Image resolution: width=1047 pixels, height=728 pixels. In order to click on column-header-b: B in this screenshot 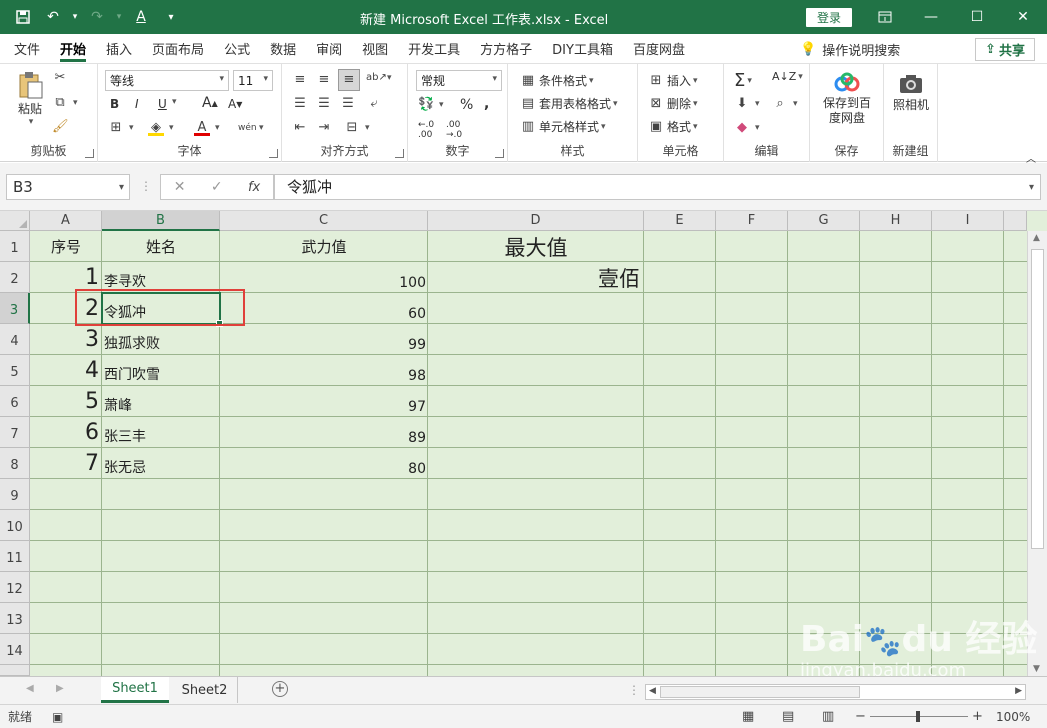, I will do `click(161, 221)`.